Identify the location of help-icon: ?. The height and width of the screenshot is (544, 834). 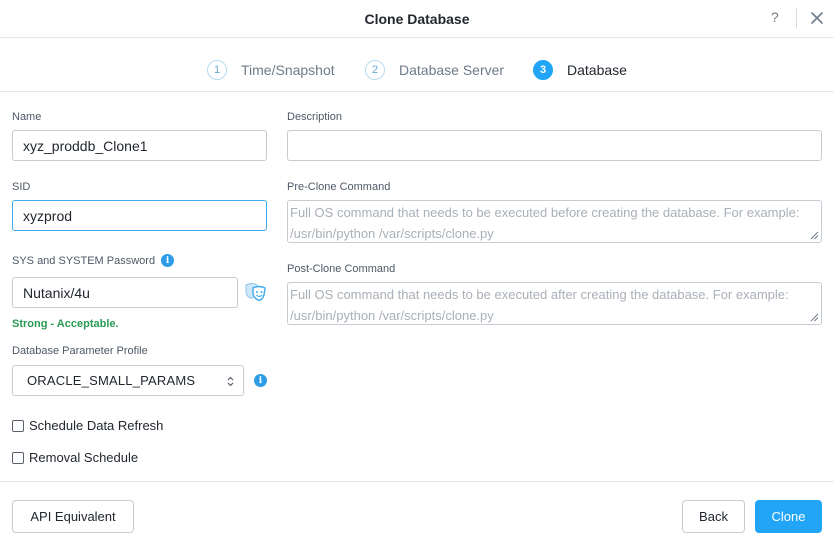
(775, 17).